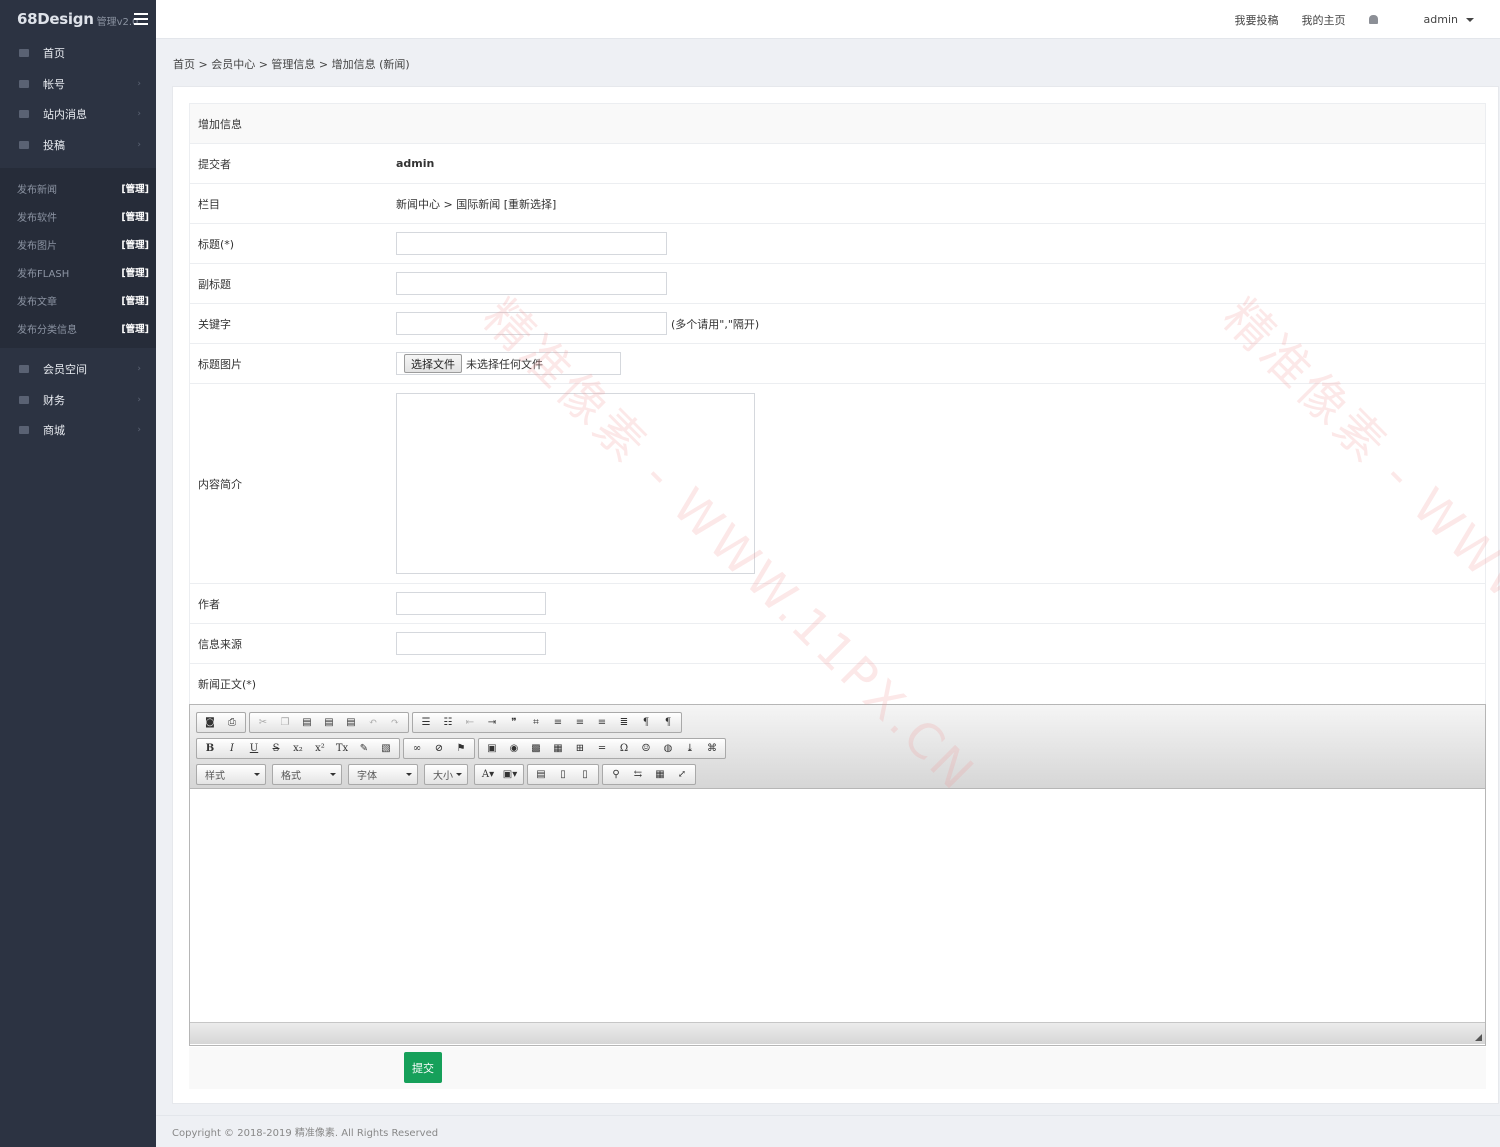  I want to click on sidebar-item-space: 会员空间 ›, so click(78, 369).